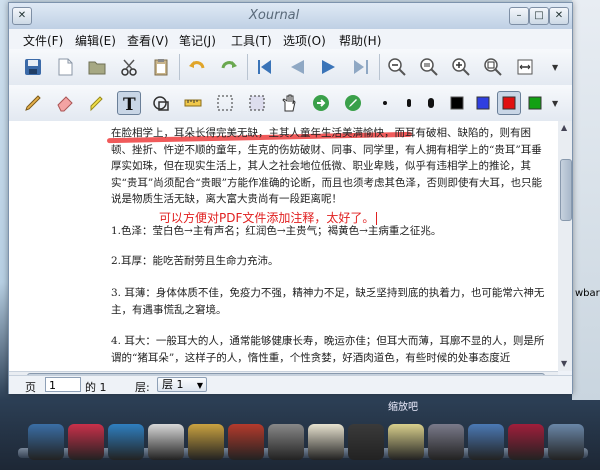 The width and height of the screenshot is (600, 470). Describe the element at coordinates (197, 40) in the screenshot. I see `menu-journal: 笔记(J)` at that location.